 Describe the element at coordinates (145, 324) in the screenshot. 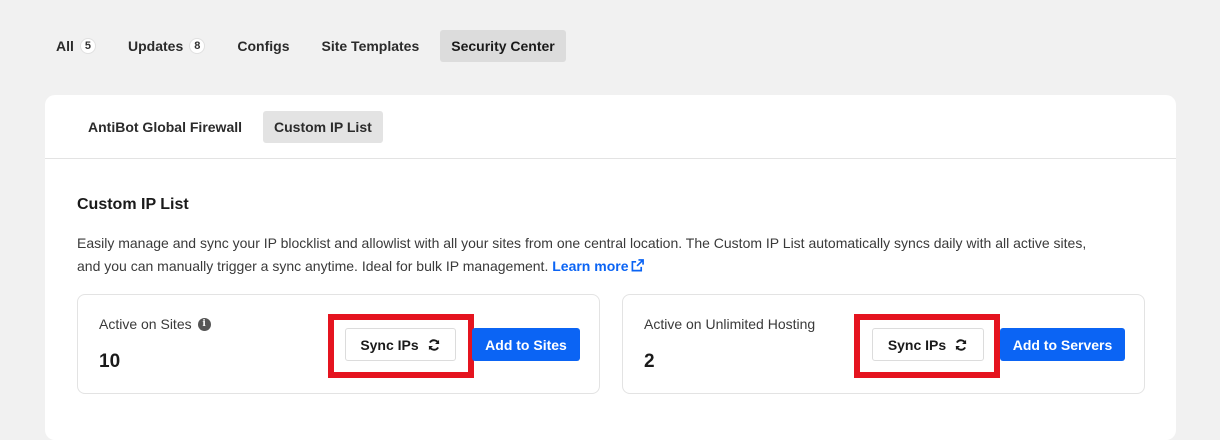

I see `active-on-sites-label: Active on Sites` at that location.